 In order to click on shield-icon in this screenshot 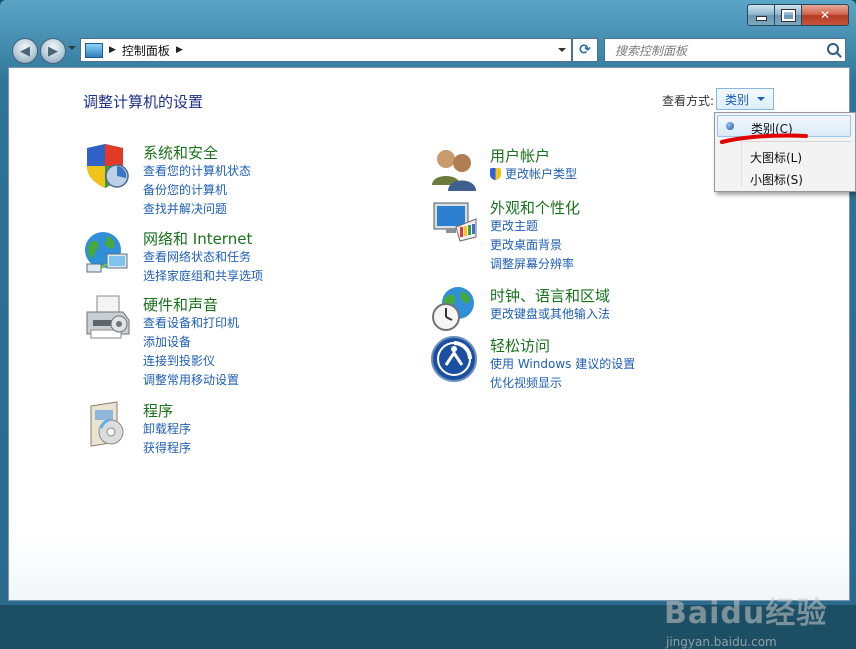, I will do `click(107, 166)`.